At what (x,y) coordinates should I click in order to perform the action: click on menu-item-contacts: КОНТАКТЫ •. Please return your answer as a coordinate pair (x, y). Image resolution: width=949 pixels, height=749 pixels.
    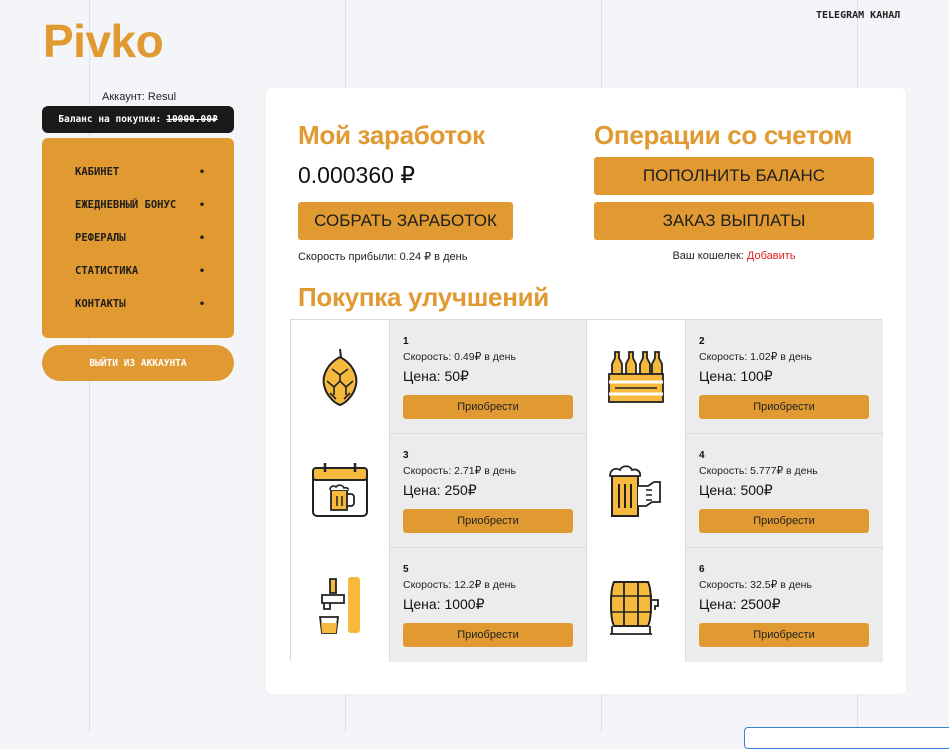
    Looking at the image, I should click on (140, 304).